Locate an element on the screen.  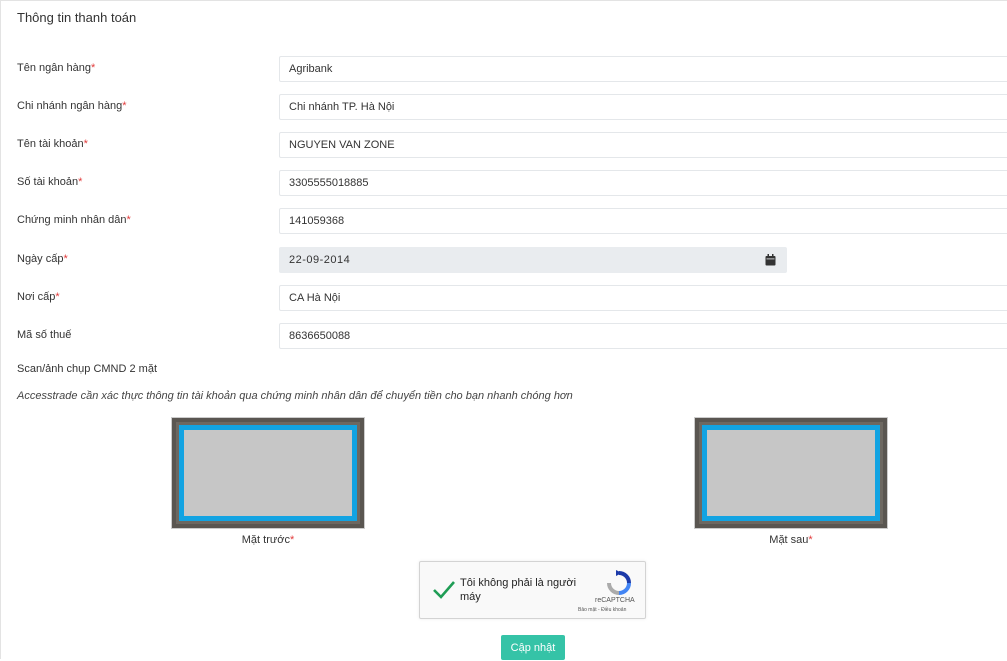
form-row-tax-code: Mã số thuế 8636650088 is located at coordinates (504, 336).